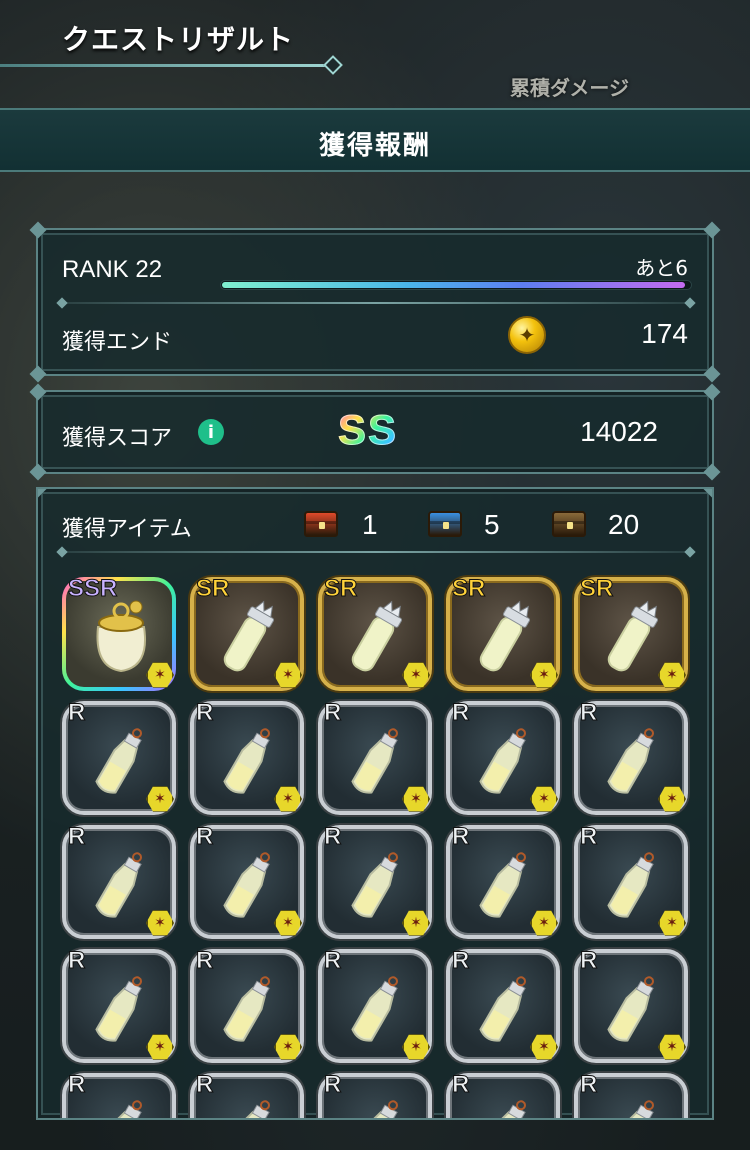 This screenshot has height=1150, width=750. I want to click on header-diamond-icon, so click(333, 65).